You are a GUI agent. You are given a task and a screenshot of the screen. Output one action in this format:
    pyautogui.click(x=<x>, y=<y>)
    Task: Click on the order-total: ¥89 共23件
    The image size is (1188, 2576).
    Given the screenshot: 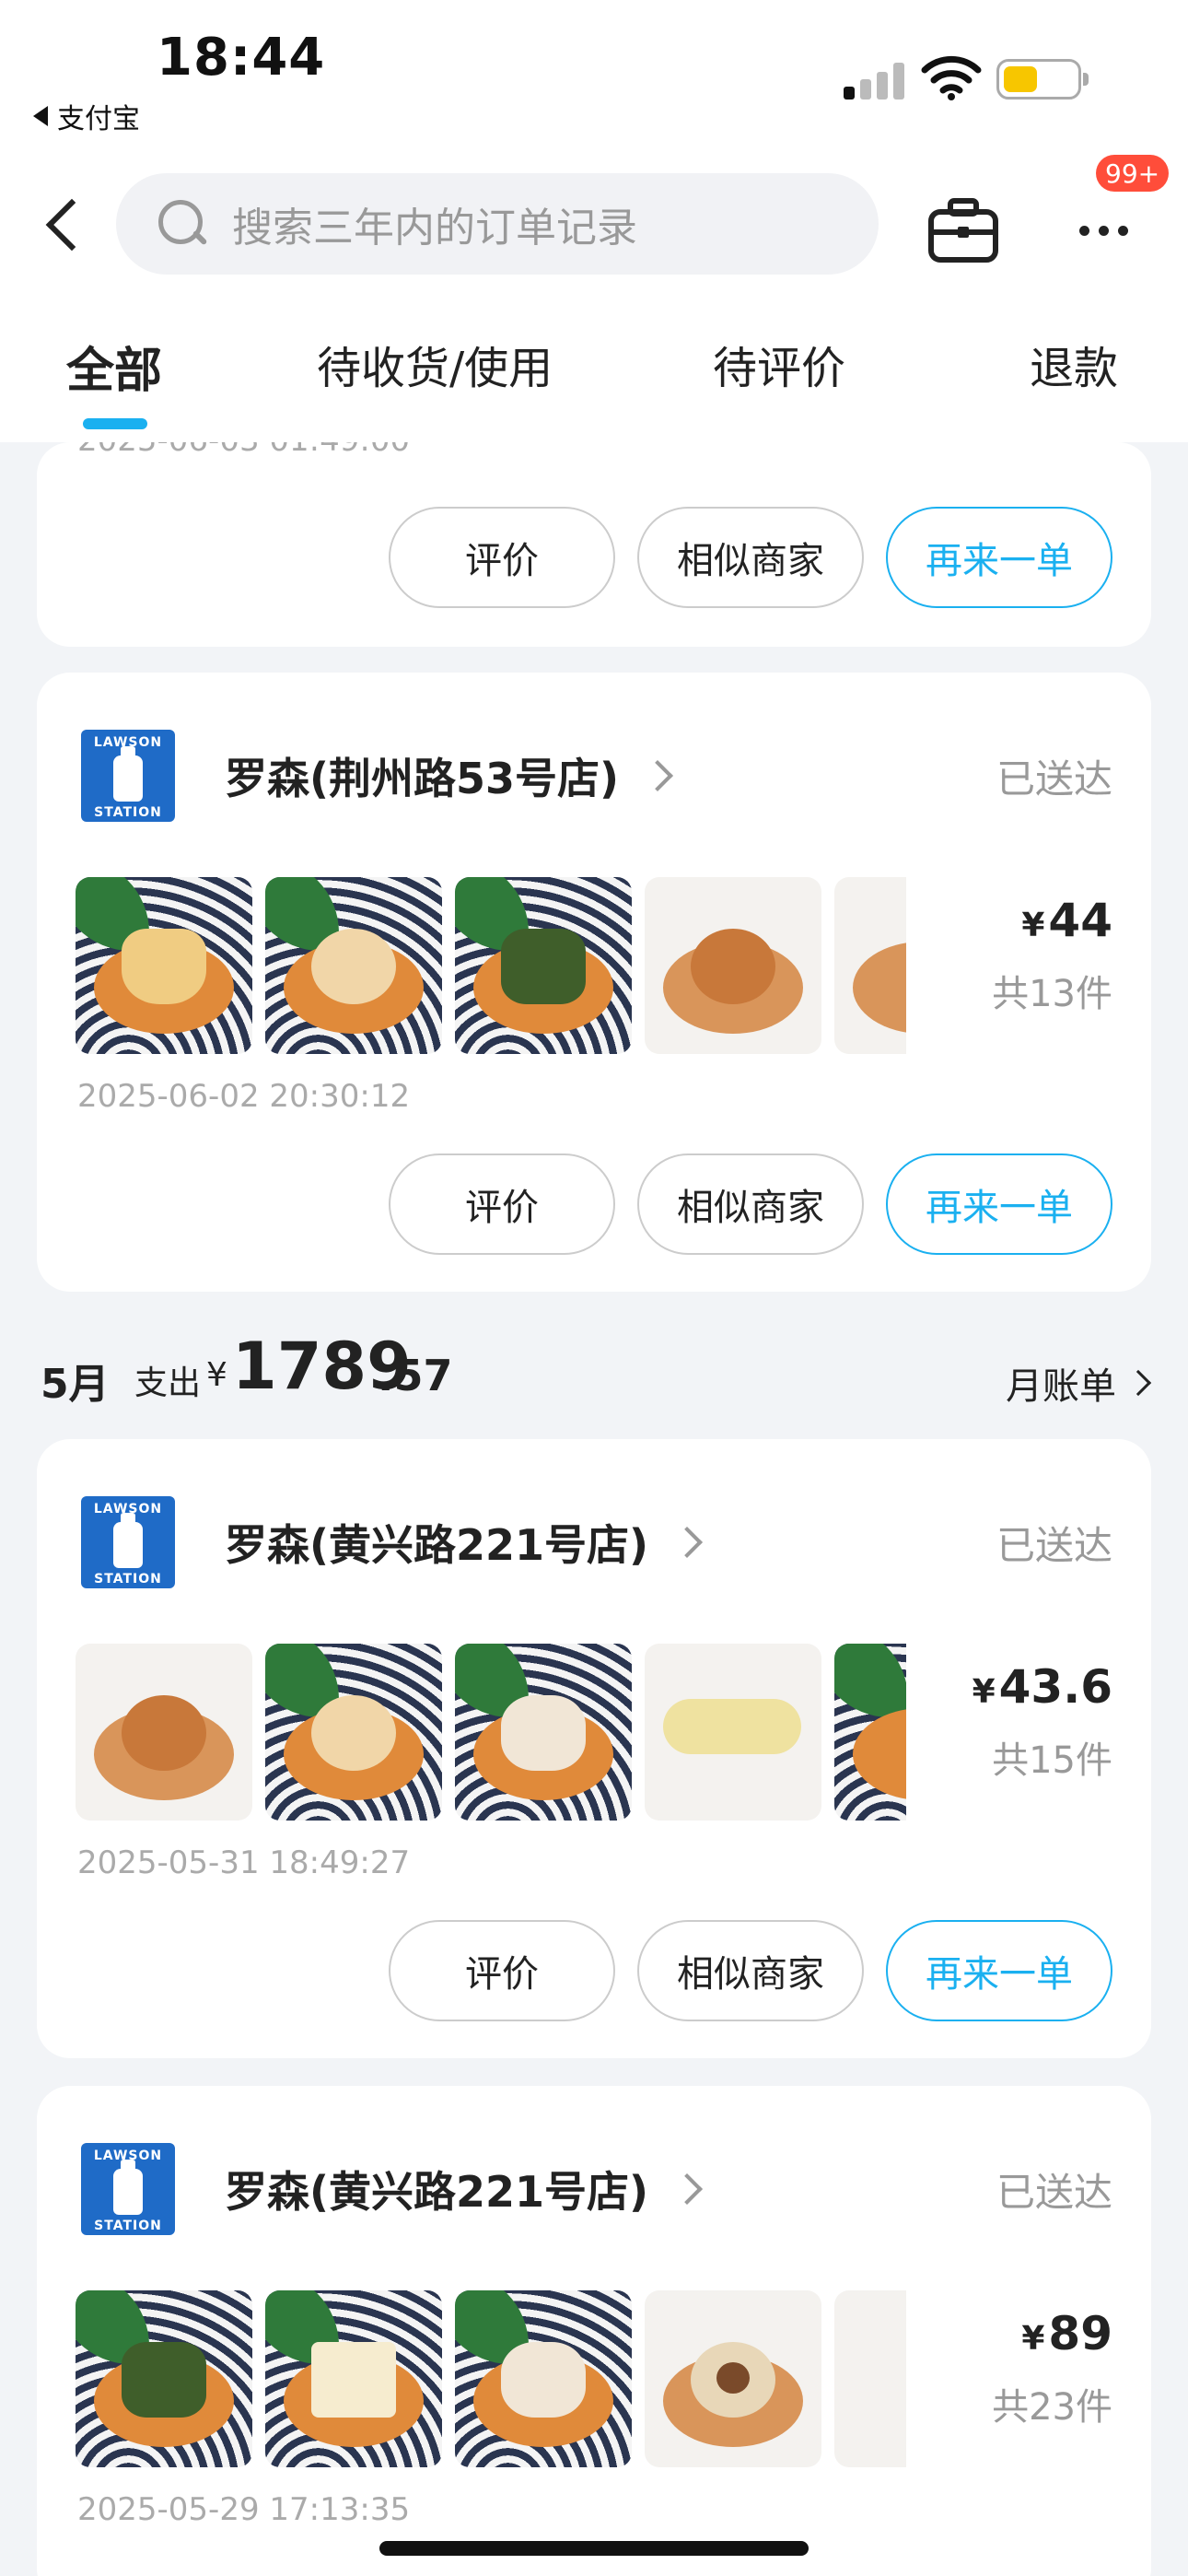 What is the action you would take?
    pyautogui.click(x=1052, y=2368)
    